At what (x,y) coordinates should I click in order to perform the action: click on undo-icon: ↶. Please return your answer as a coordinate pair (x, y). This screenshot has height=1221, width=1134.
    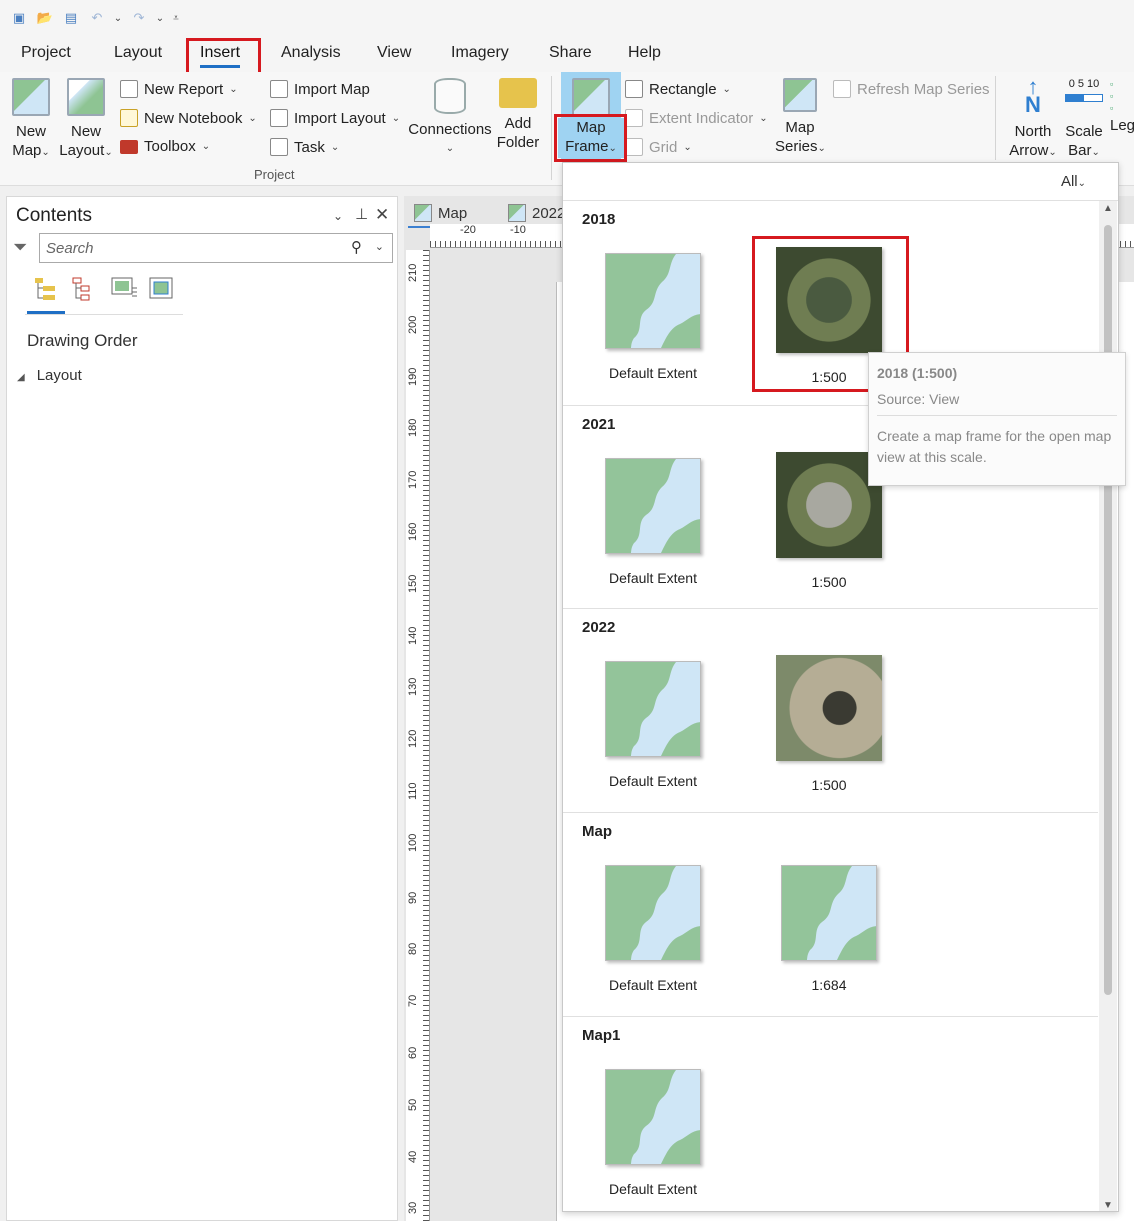
    Looking at the image, I should click on (97, 18).